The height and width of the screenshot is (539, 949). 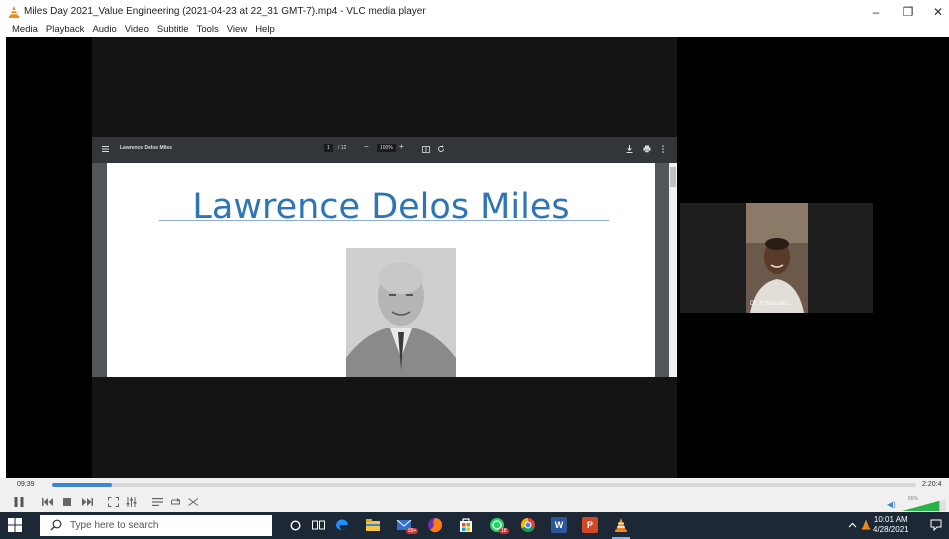 What do you see at coordinates (381, 207) in the screenshot?
I see `slide-title: Lawrence Delos Miles` at bounding box center [381, 207].